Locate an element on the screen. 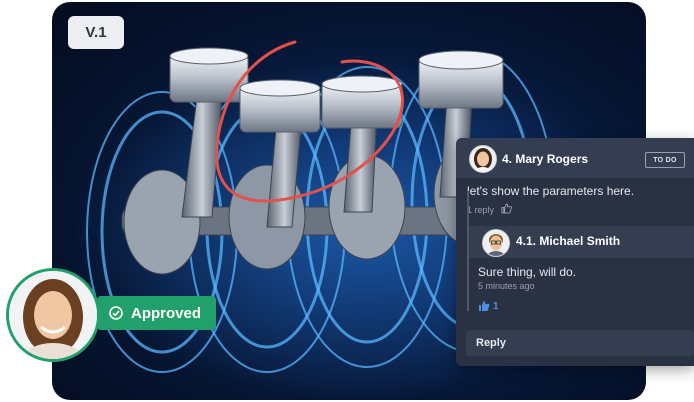  comment-author: 4. Mary Rogers is located at coordinates (545, 159).